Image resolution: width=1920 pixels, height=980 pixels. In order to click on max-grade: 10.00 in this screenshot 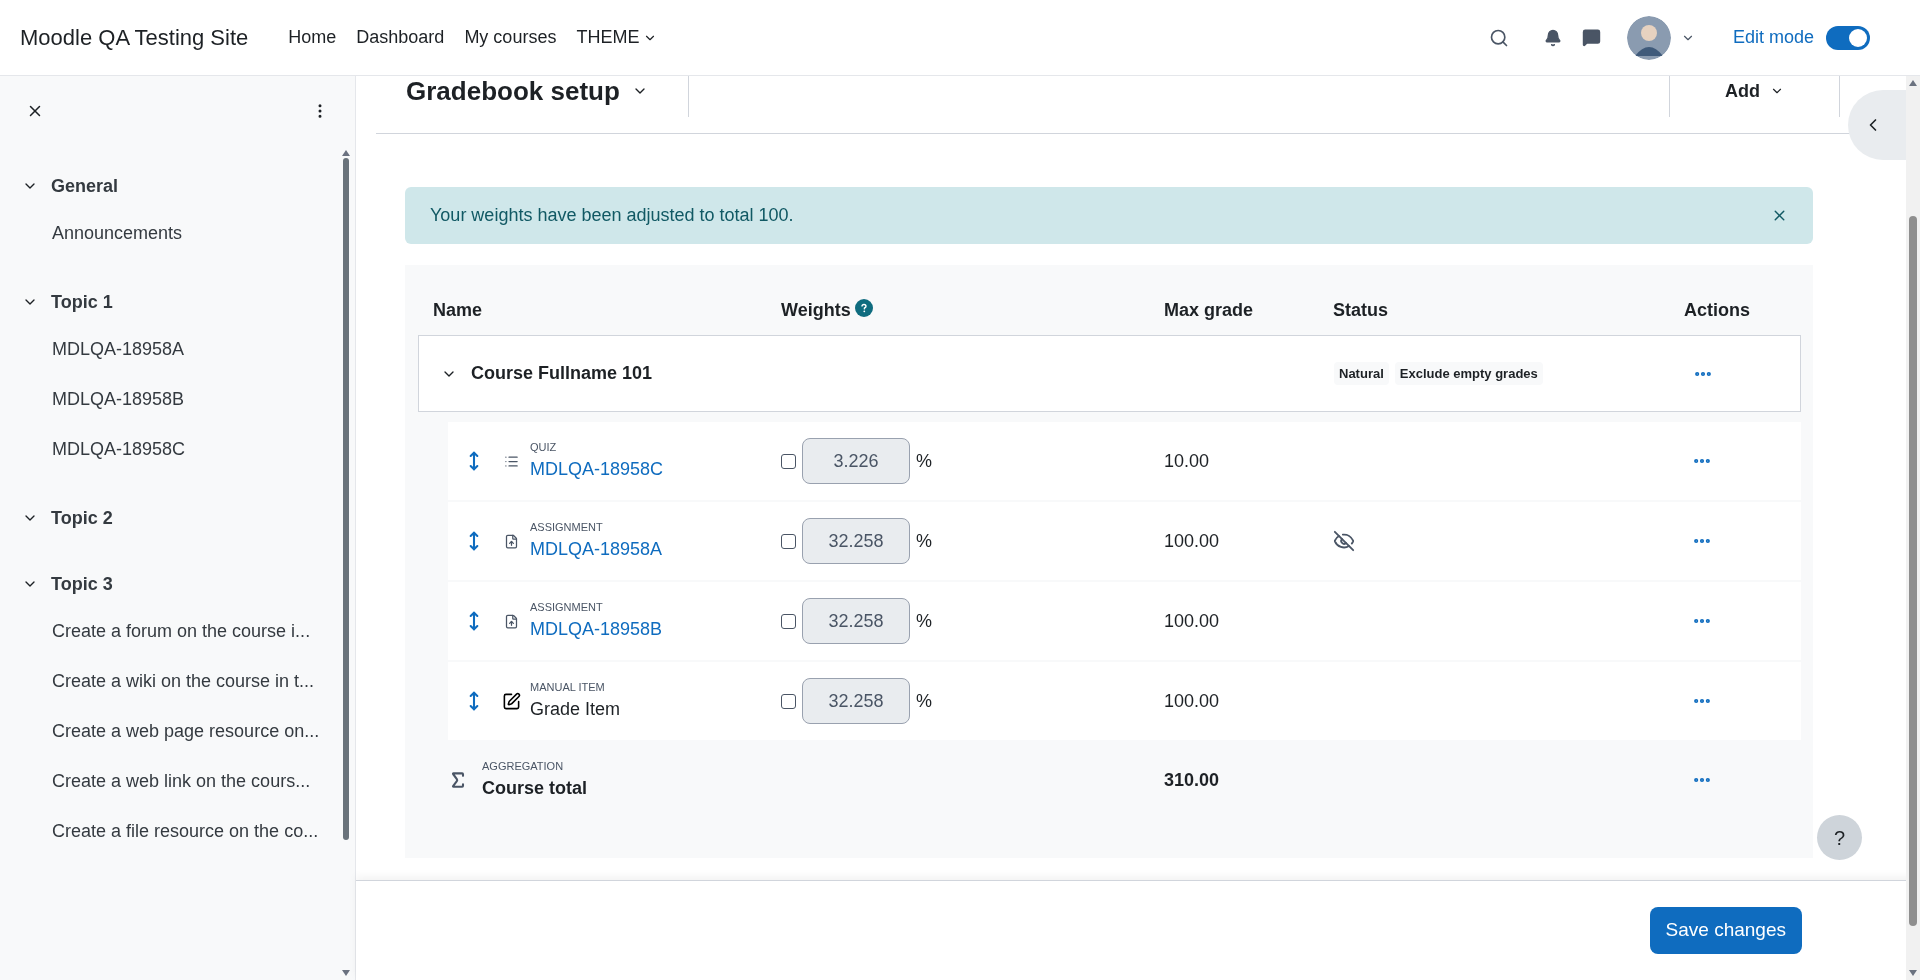, I will do `click(1187, 461)`.